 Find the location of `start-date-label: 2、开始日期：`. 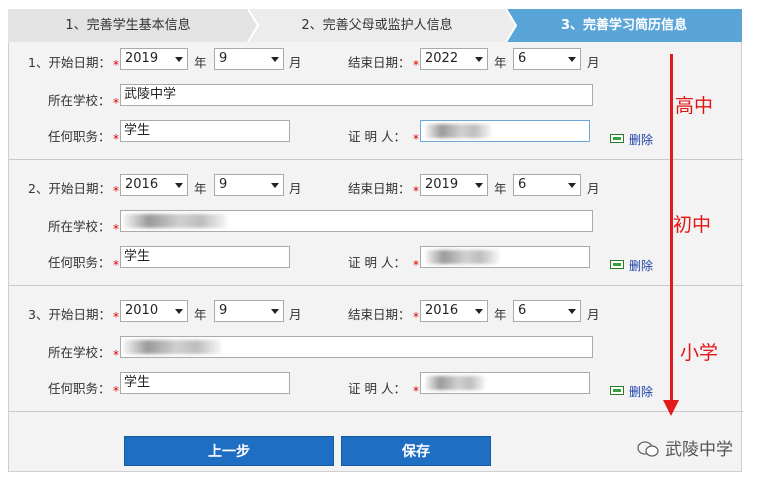

start-date-label: 2、开始日期： is located at coordinates (69, 188).